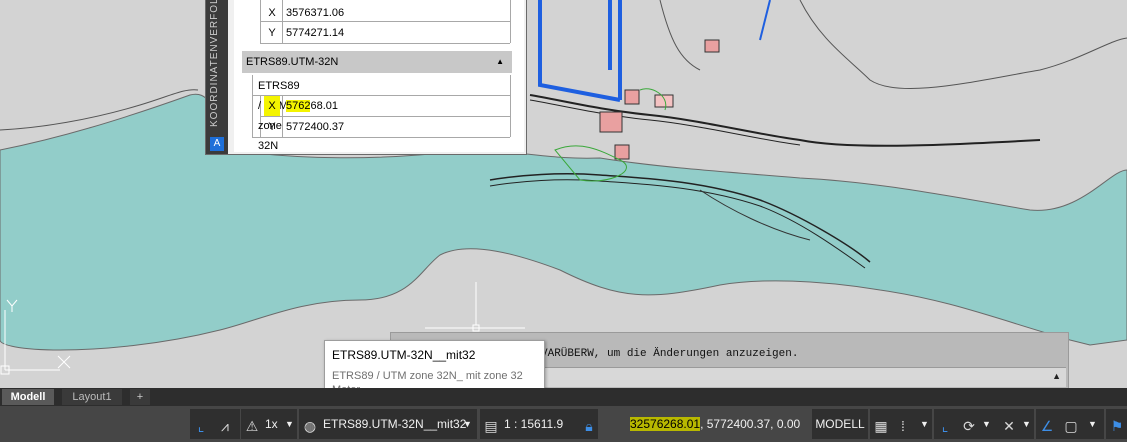  What do you see at coordinates (840, 424) in the screenshot?
I see `model-space-toggle: MODELL` at bounding box center [840, 424].